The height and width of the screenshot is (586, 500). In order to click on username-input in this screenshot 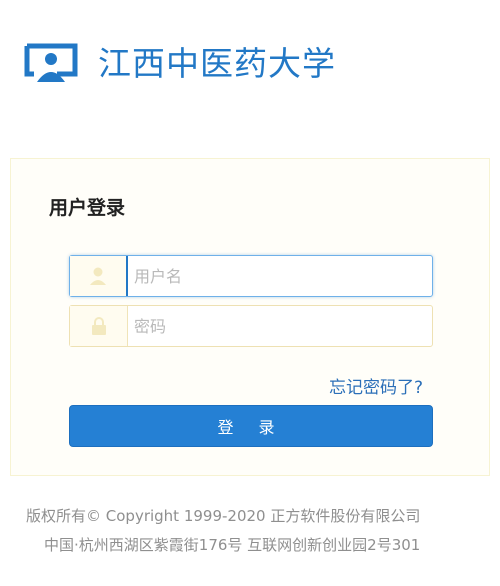, I will do `click(280, 276)`.